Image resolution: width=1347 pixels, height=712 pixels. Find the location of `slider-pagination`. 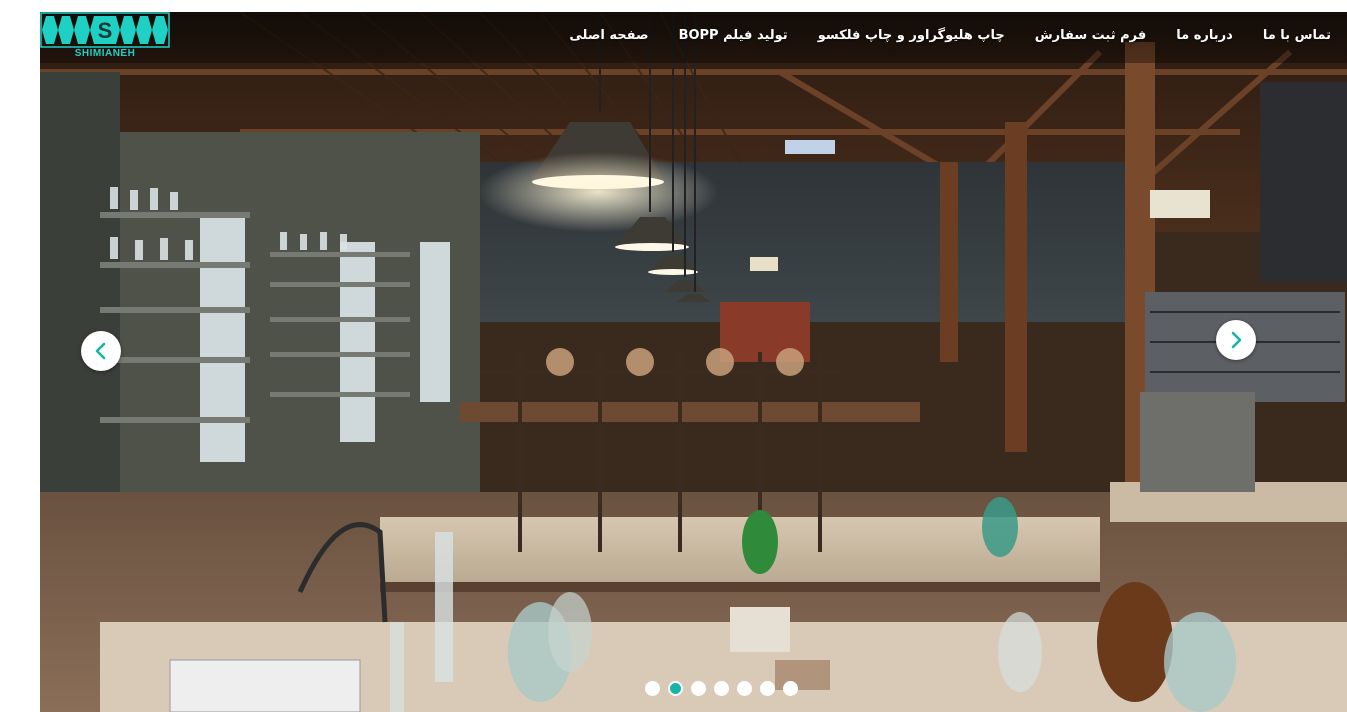

slider-pagination is located at coordinates (721, 688).